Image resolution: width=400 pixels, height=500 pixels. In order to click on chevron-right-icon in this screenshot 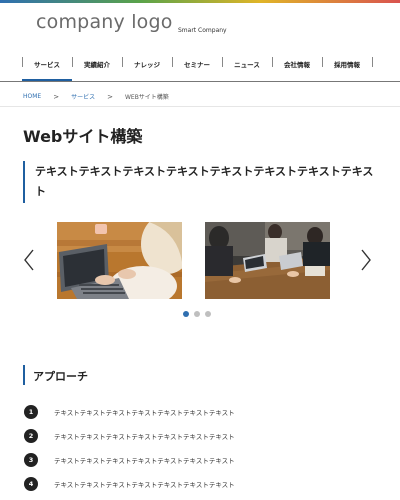, I will do `click(366, 260)`.